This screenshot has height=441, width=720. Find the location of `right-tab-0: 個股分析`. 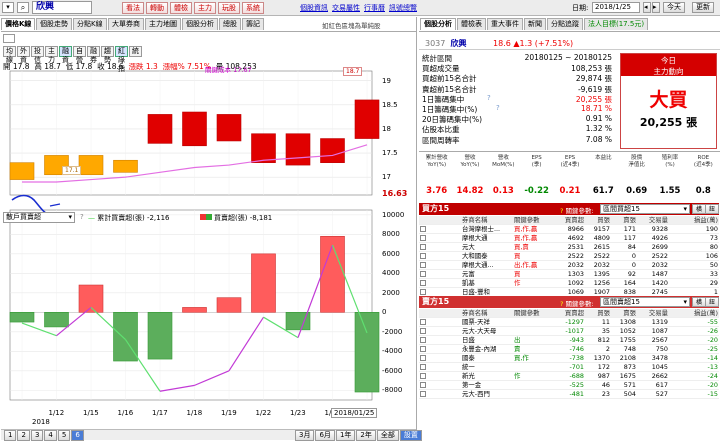

right-tab-0: 個股分析 is located at coordinates (438, 24).